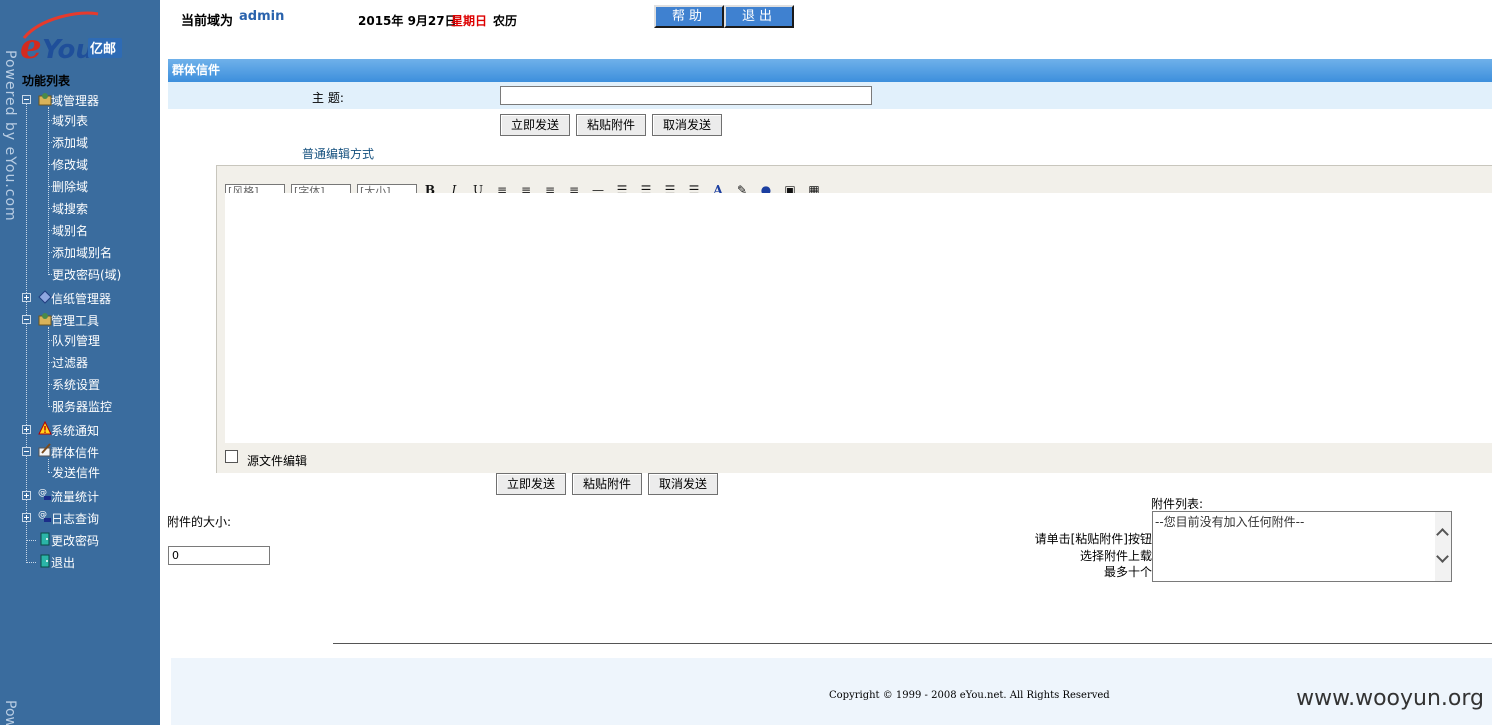 The height and width of the screenshot is (725, 1492). Describe the element at coordinates (81, 298) in the screenshot. I see `sidebar-item-label: 信纸管理器` at that location.